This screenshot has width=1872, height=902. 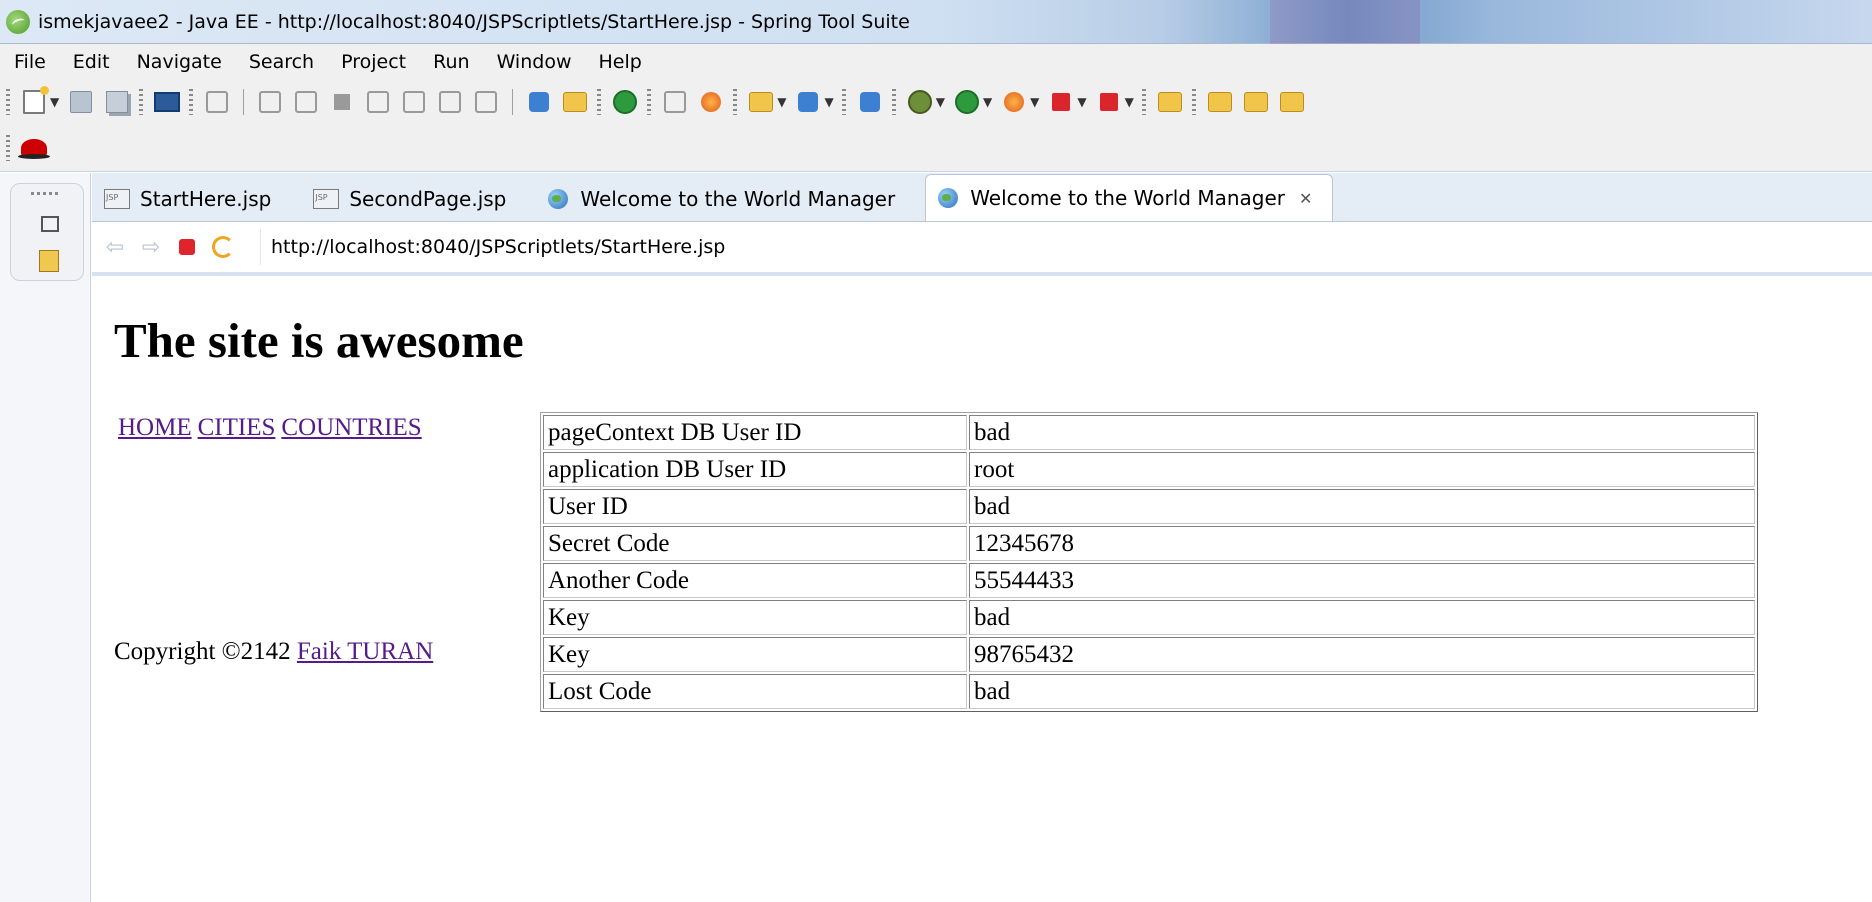 I want to click on tab-secondpage-jsp: SecondPage.jsp, so click(x=413, y=199).